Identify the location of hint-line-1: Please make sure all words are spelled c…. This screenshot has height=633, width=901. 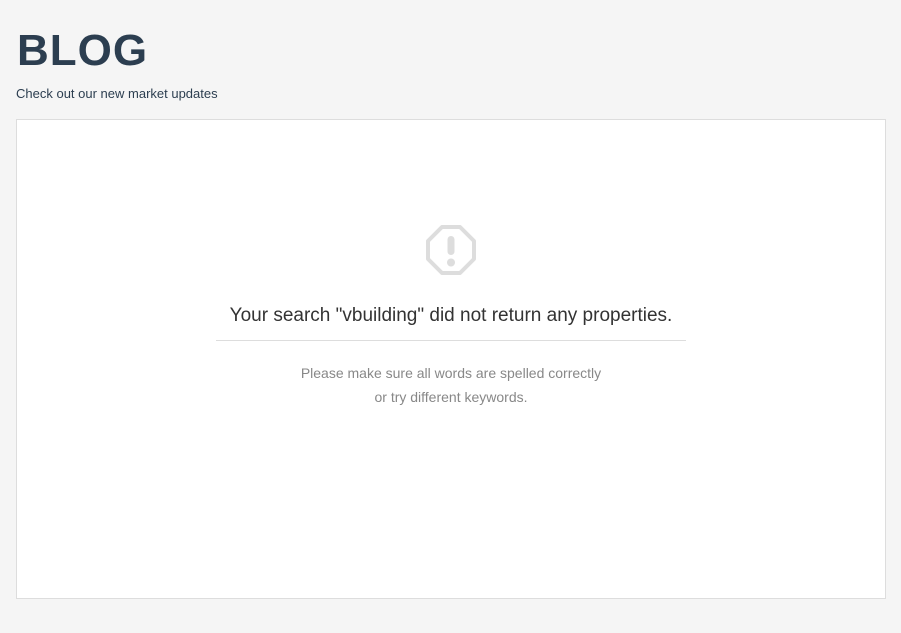
(451, 373).